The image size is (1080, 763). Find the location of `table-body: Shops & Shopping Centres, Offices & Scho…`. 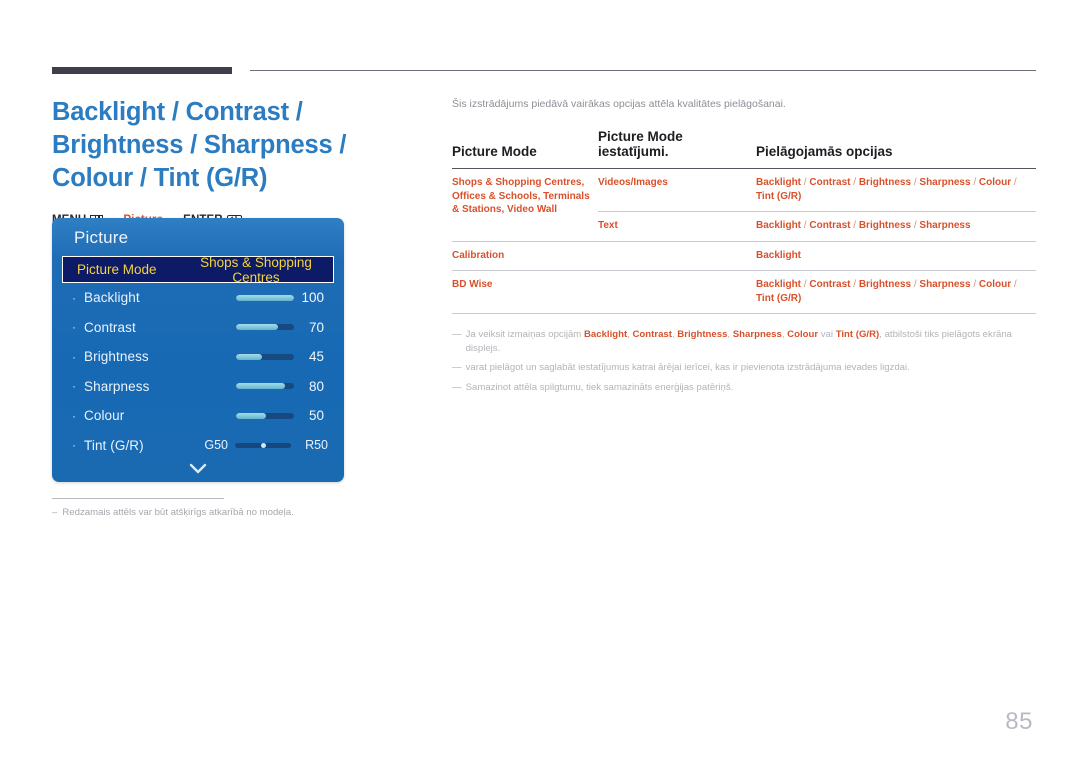

table-body: Shops & Shopping Centres, Offices & Scho… is located at coordinates (744, 241).